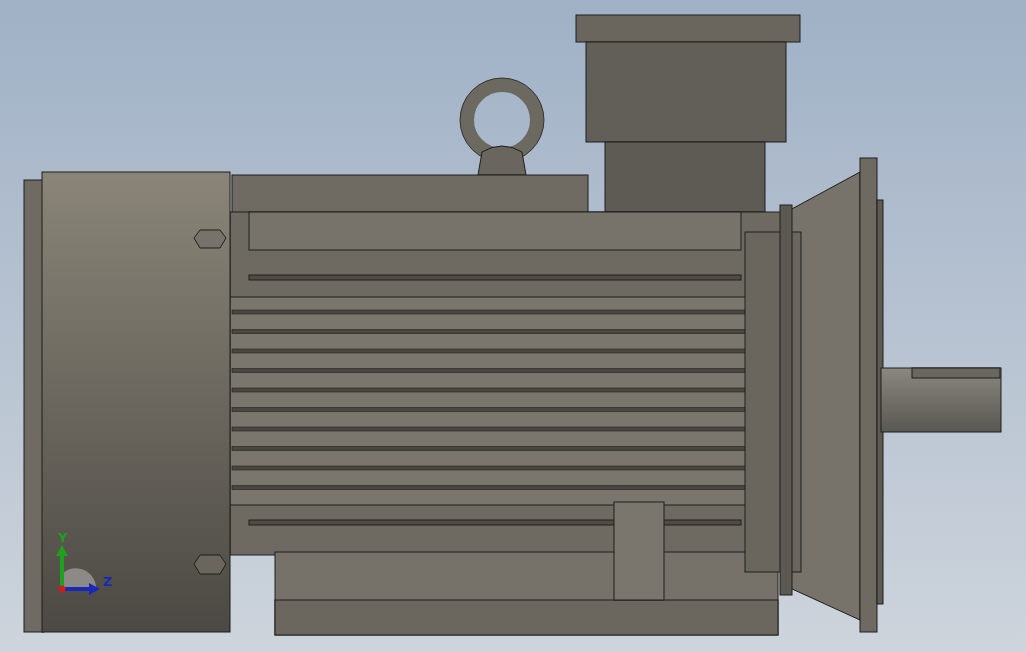 Image resolution: width=1026 pixels, height=652 pixels. What do you see at coordinates (63, 537) in the screenshot?
I see `axis-label: Y` at bounding box center [63, 537].